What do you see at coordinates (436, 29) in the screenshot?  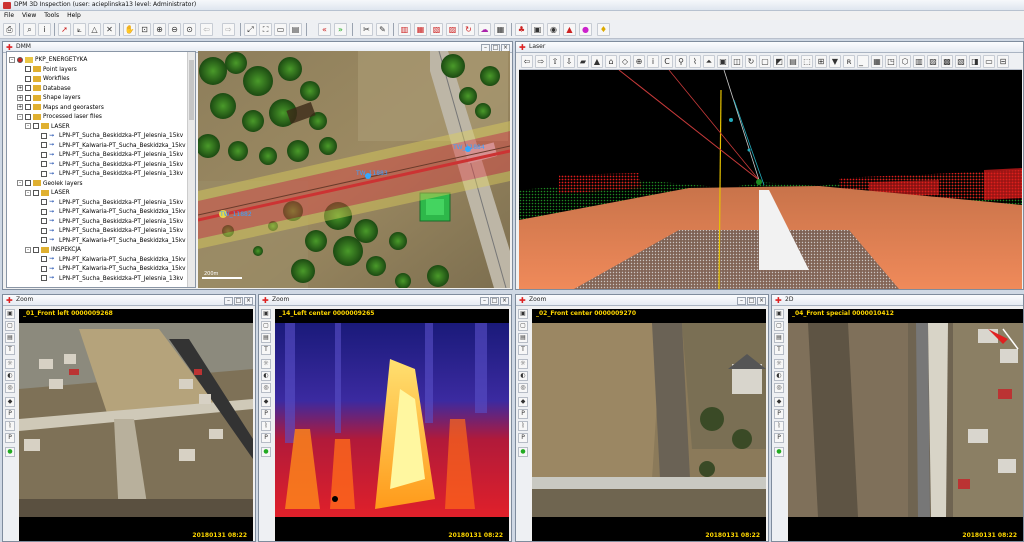 I see `profile-icon: ▧` at bounding box center [436, 29].